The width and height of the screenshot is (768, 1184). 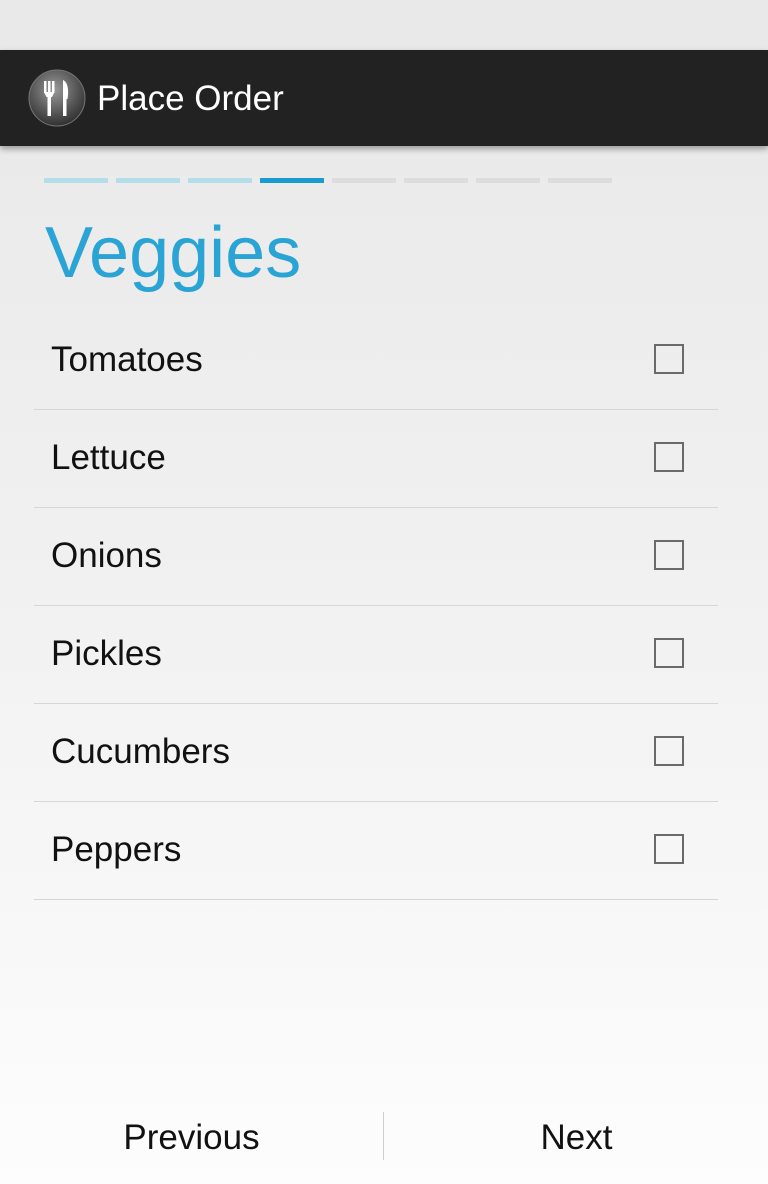 I want to click on next-button: Next, so click(x=576, y=1140).